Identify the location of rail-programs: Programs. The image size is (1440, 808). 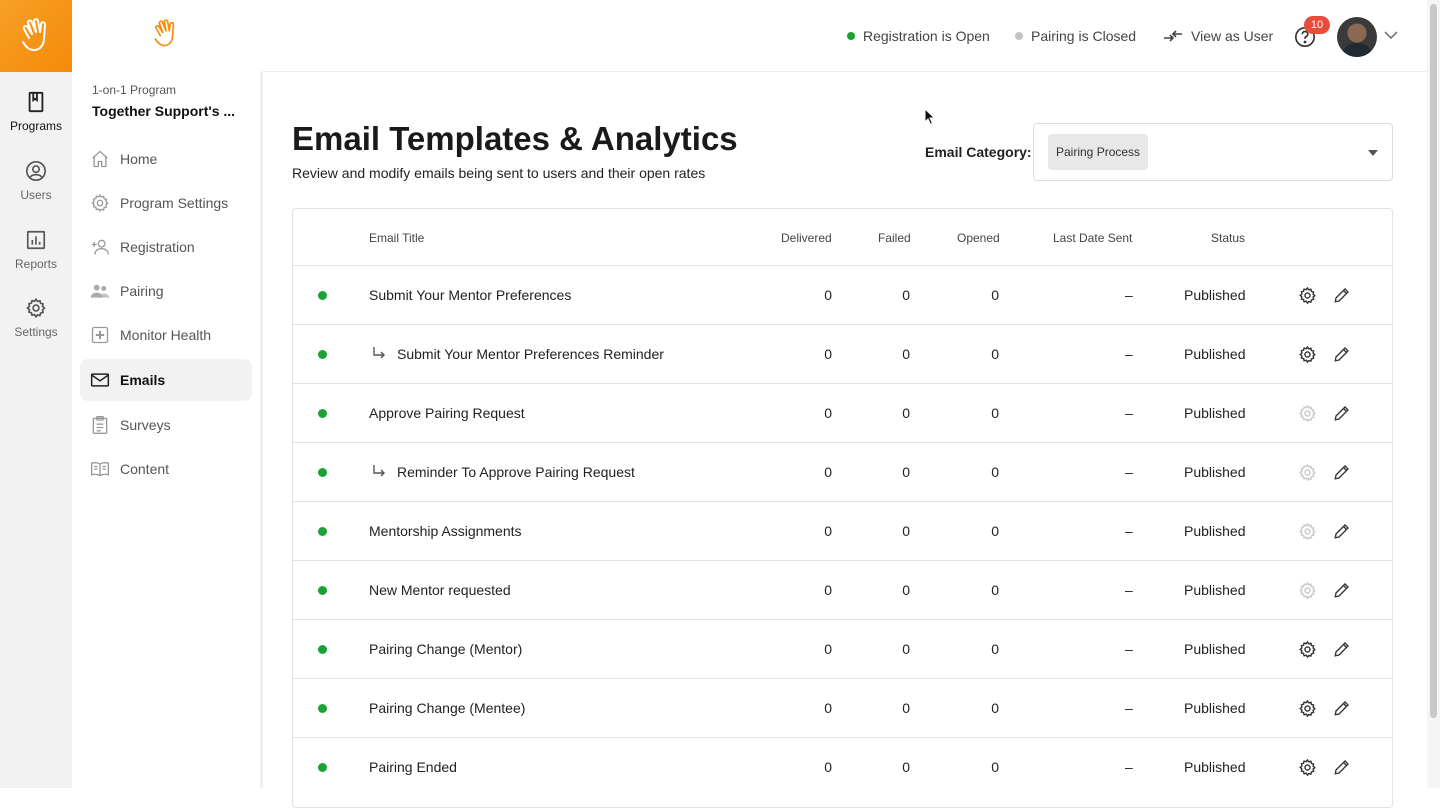
(36, 112).